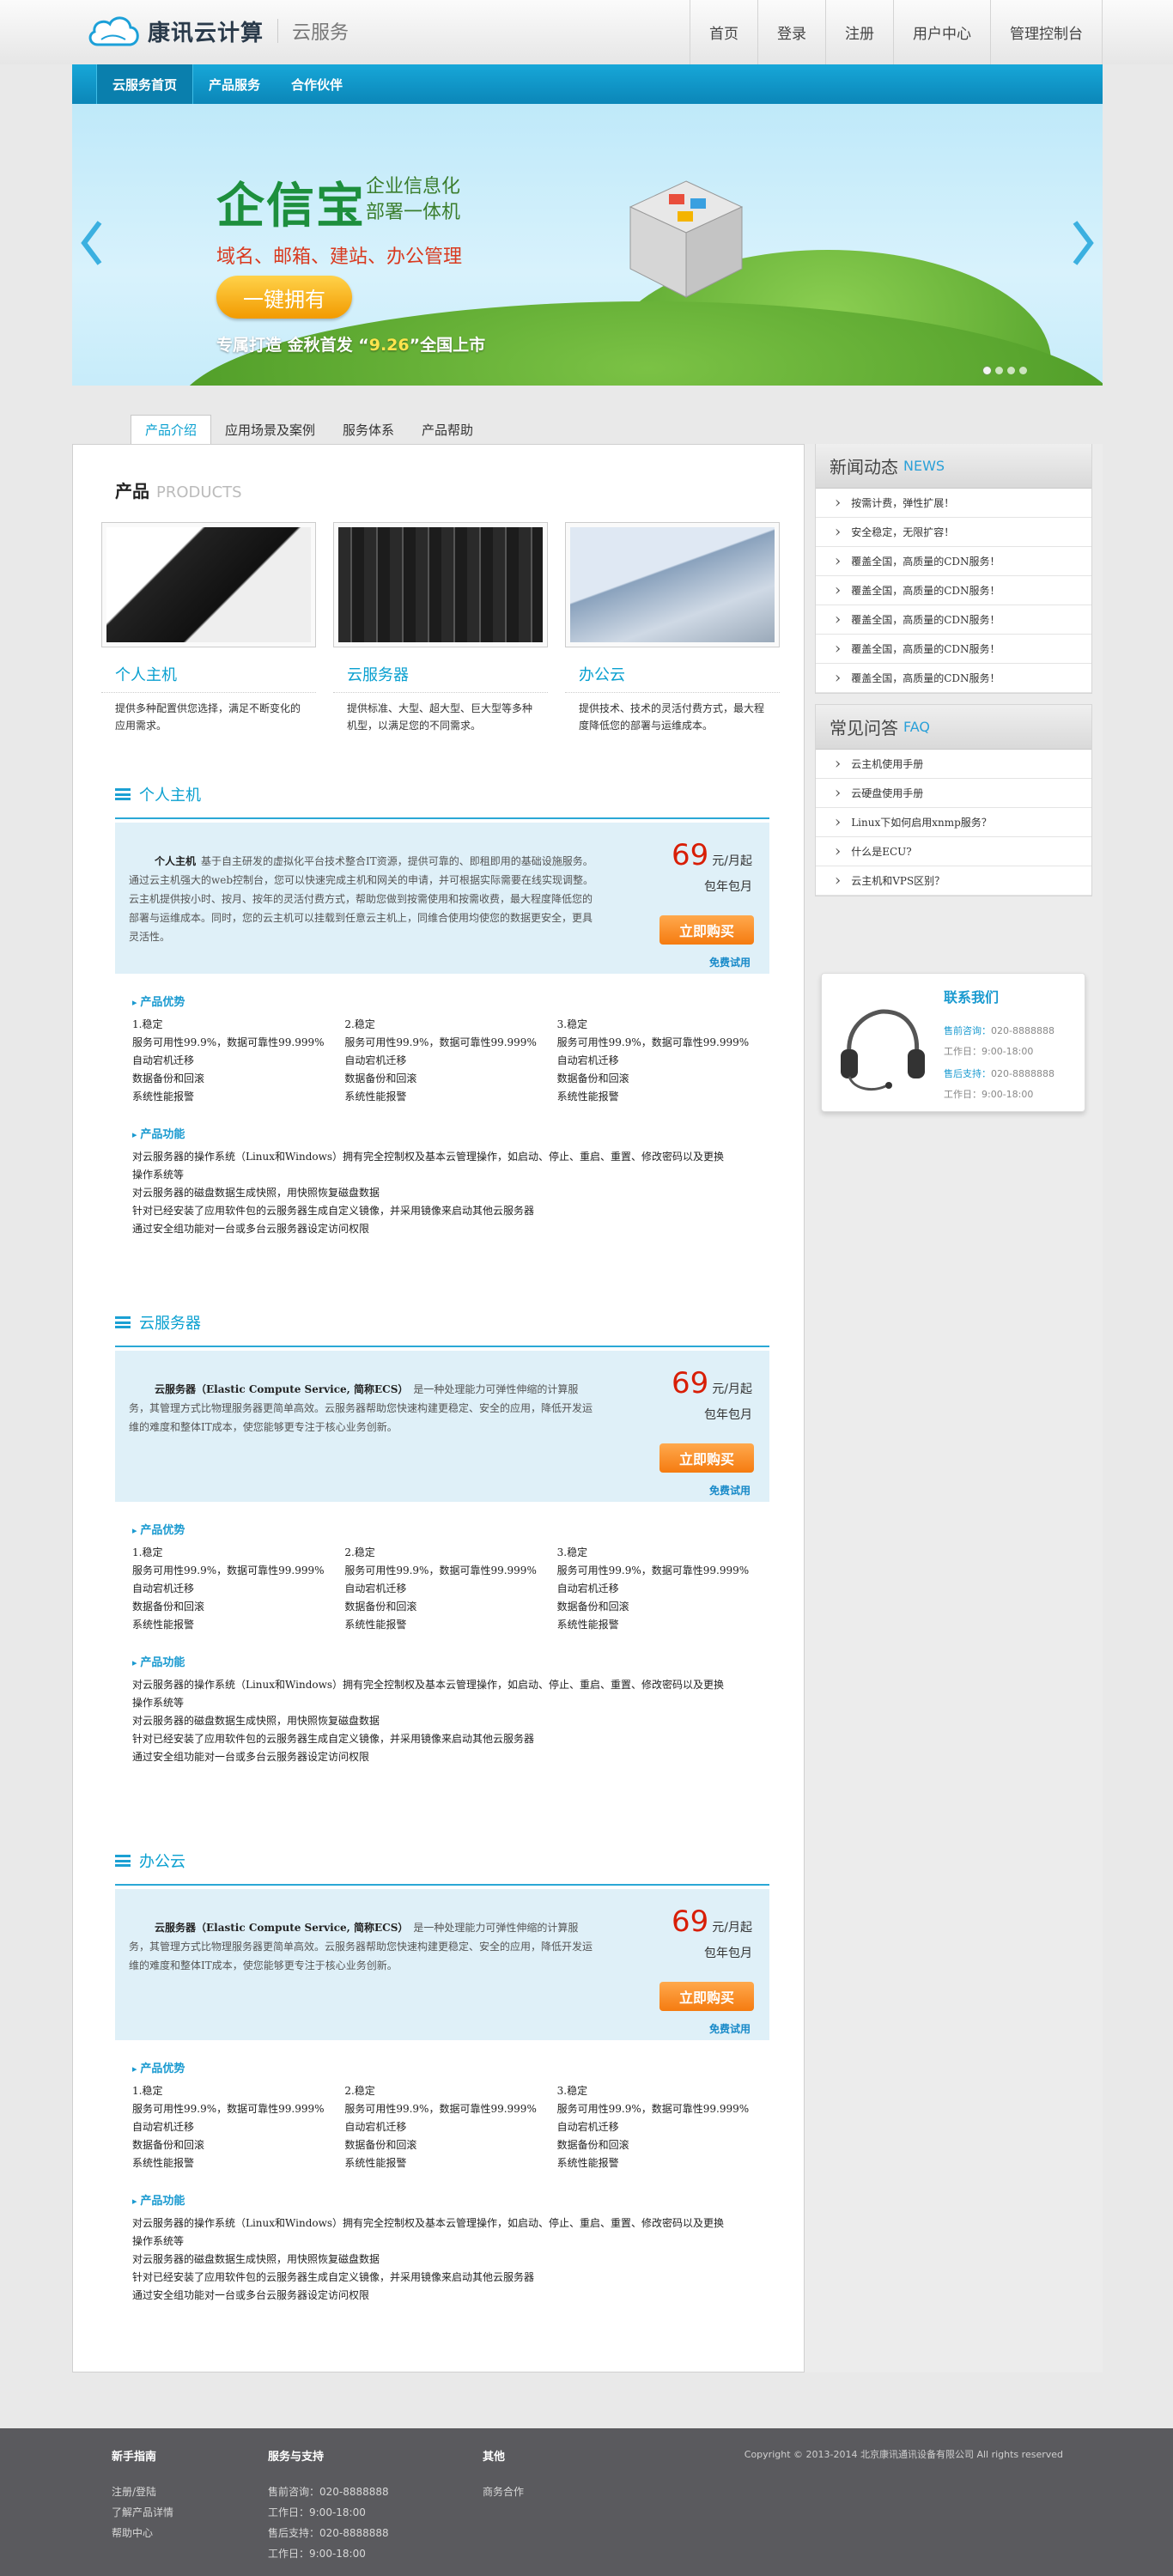 This screenshot has width=1173, height=2576. Describe the element at coordinates (723, 32) in the screenshot. I see `nav-home: 首页` at that location.